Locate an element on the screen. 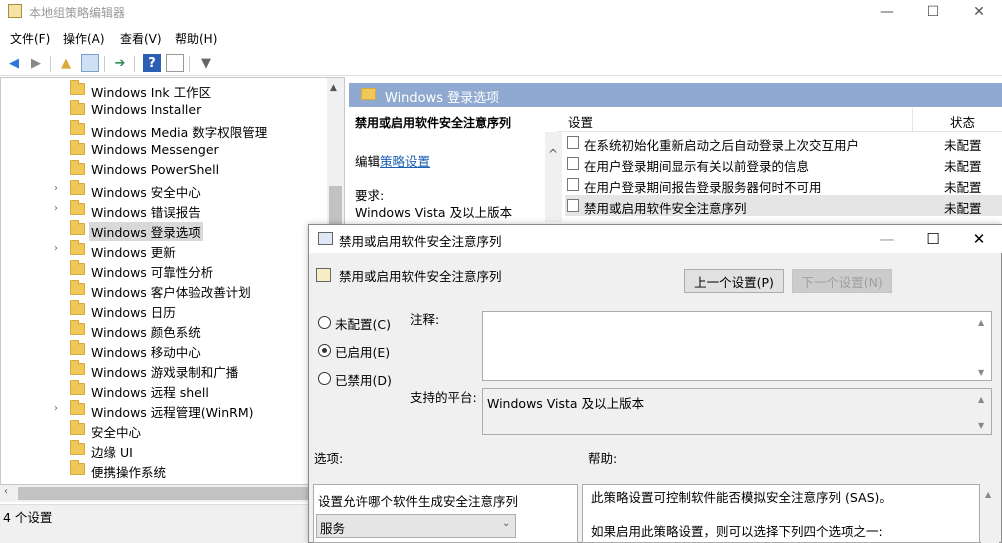  tree-item: Windows 日历 is located at coordinates (165, 310).